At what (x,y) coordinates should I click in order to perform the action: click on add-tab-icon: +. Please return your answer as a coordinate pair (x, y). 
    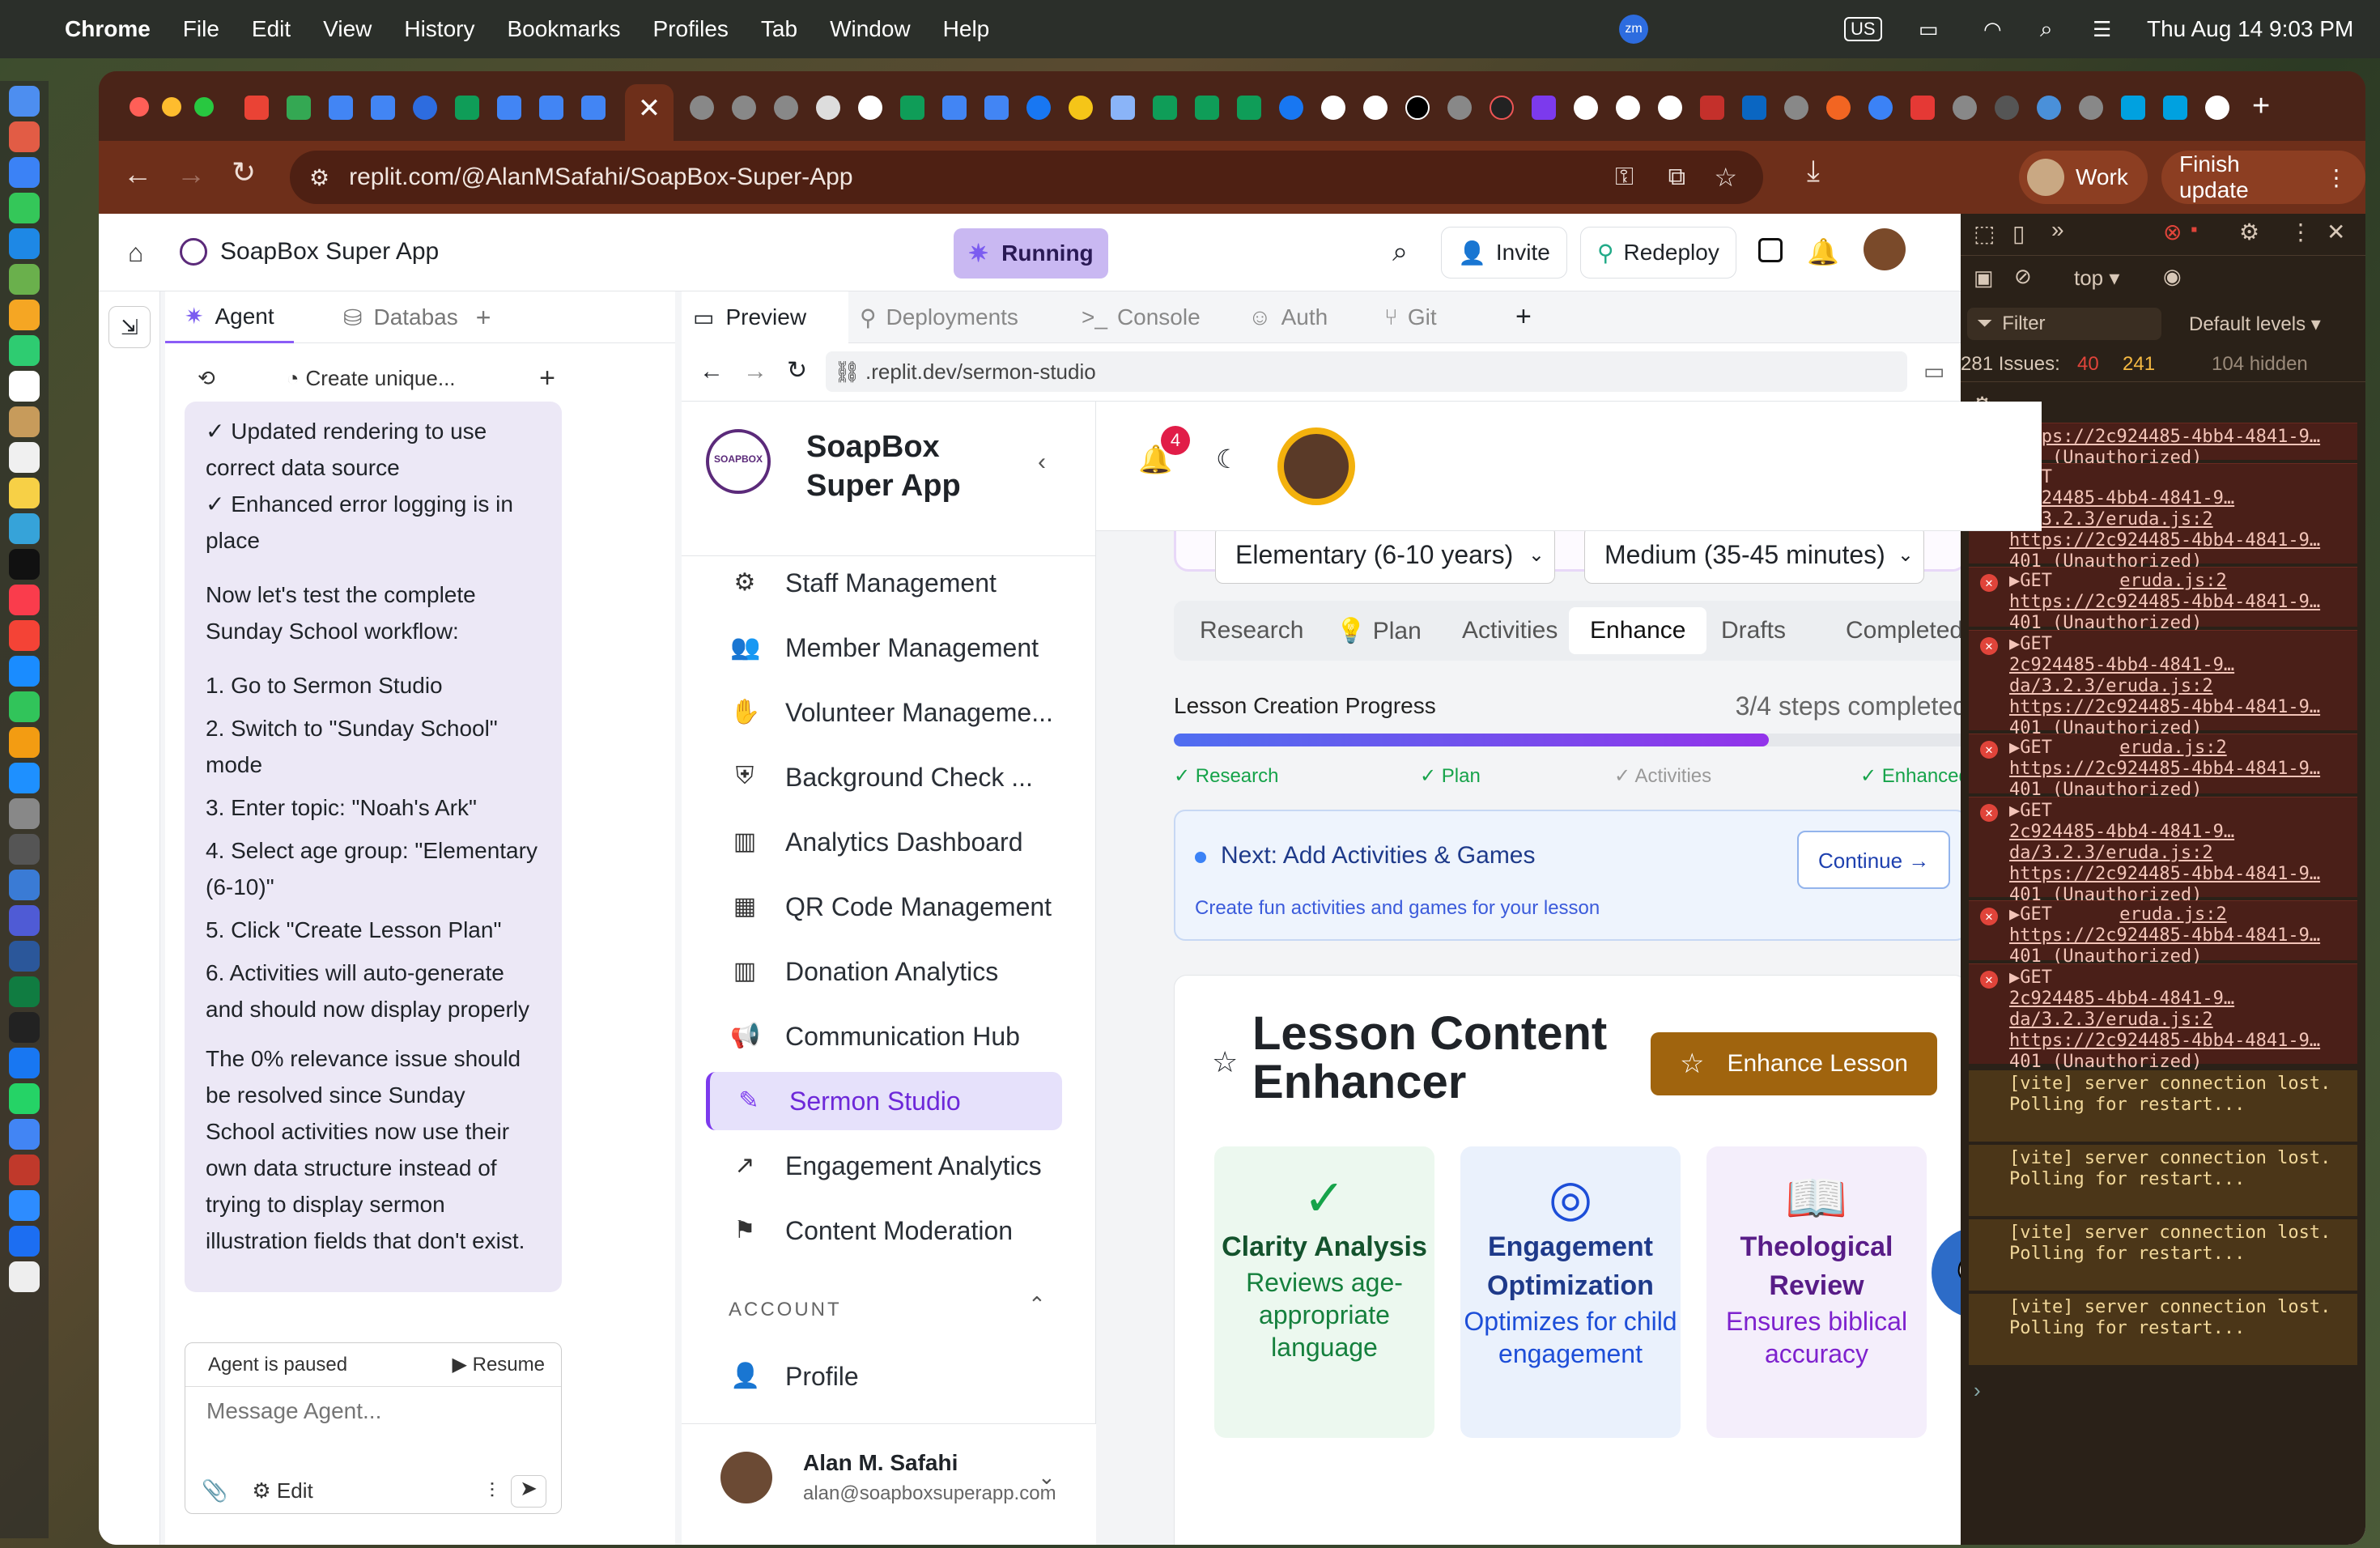
    Looking at the image, I should click on (483, 318).